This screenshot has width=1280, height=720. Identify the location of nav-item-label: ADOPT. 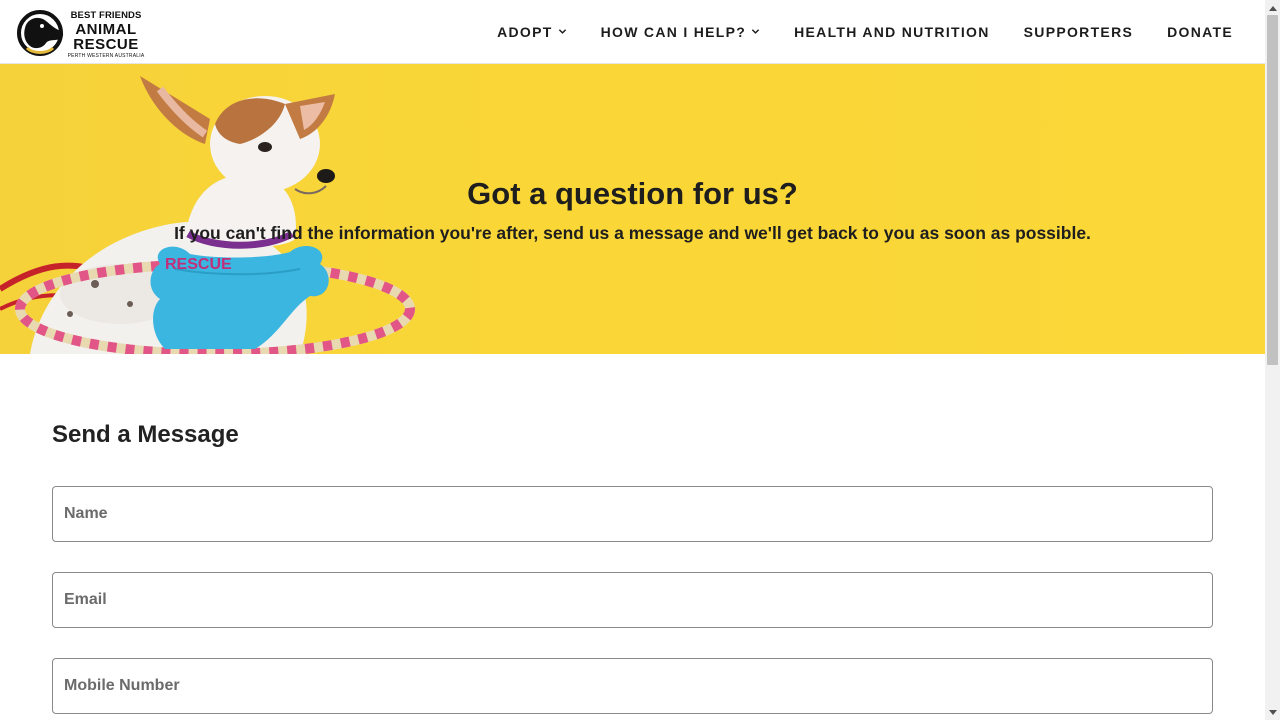
(525, 31).